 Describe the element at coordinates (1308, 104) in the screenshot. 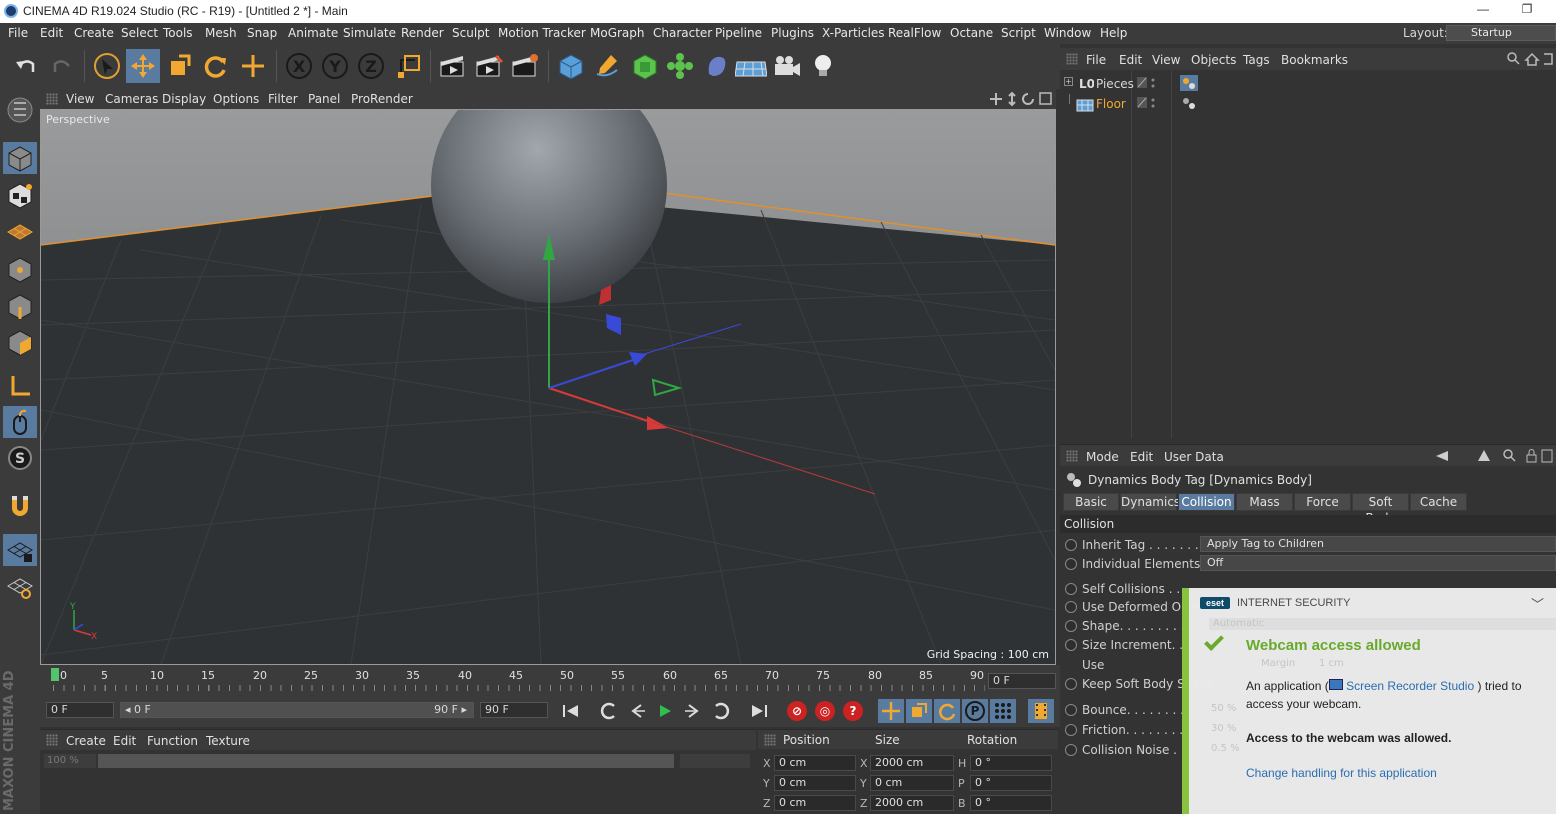

I see `object-row-floor: Floor` at that location.